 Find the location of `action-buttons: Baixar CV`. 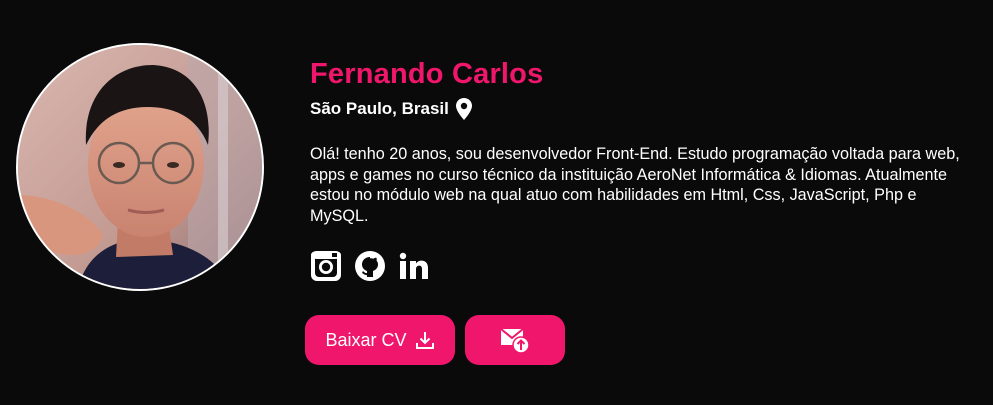

action-buttons: Baixar CV is located at coordinates (435, 340).